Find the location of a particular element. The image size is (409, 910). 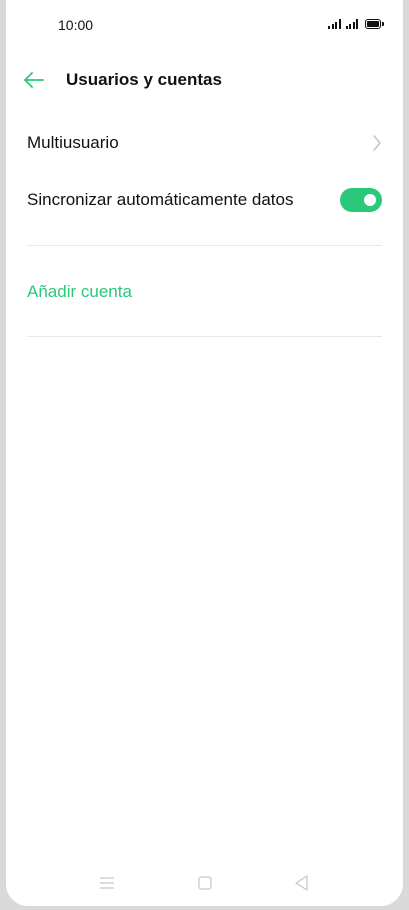

page-title: Usuarios y cuentas is located at coordinates (144, 79).